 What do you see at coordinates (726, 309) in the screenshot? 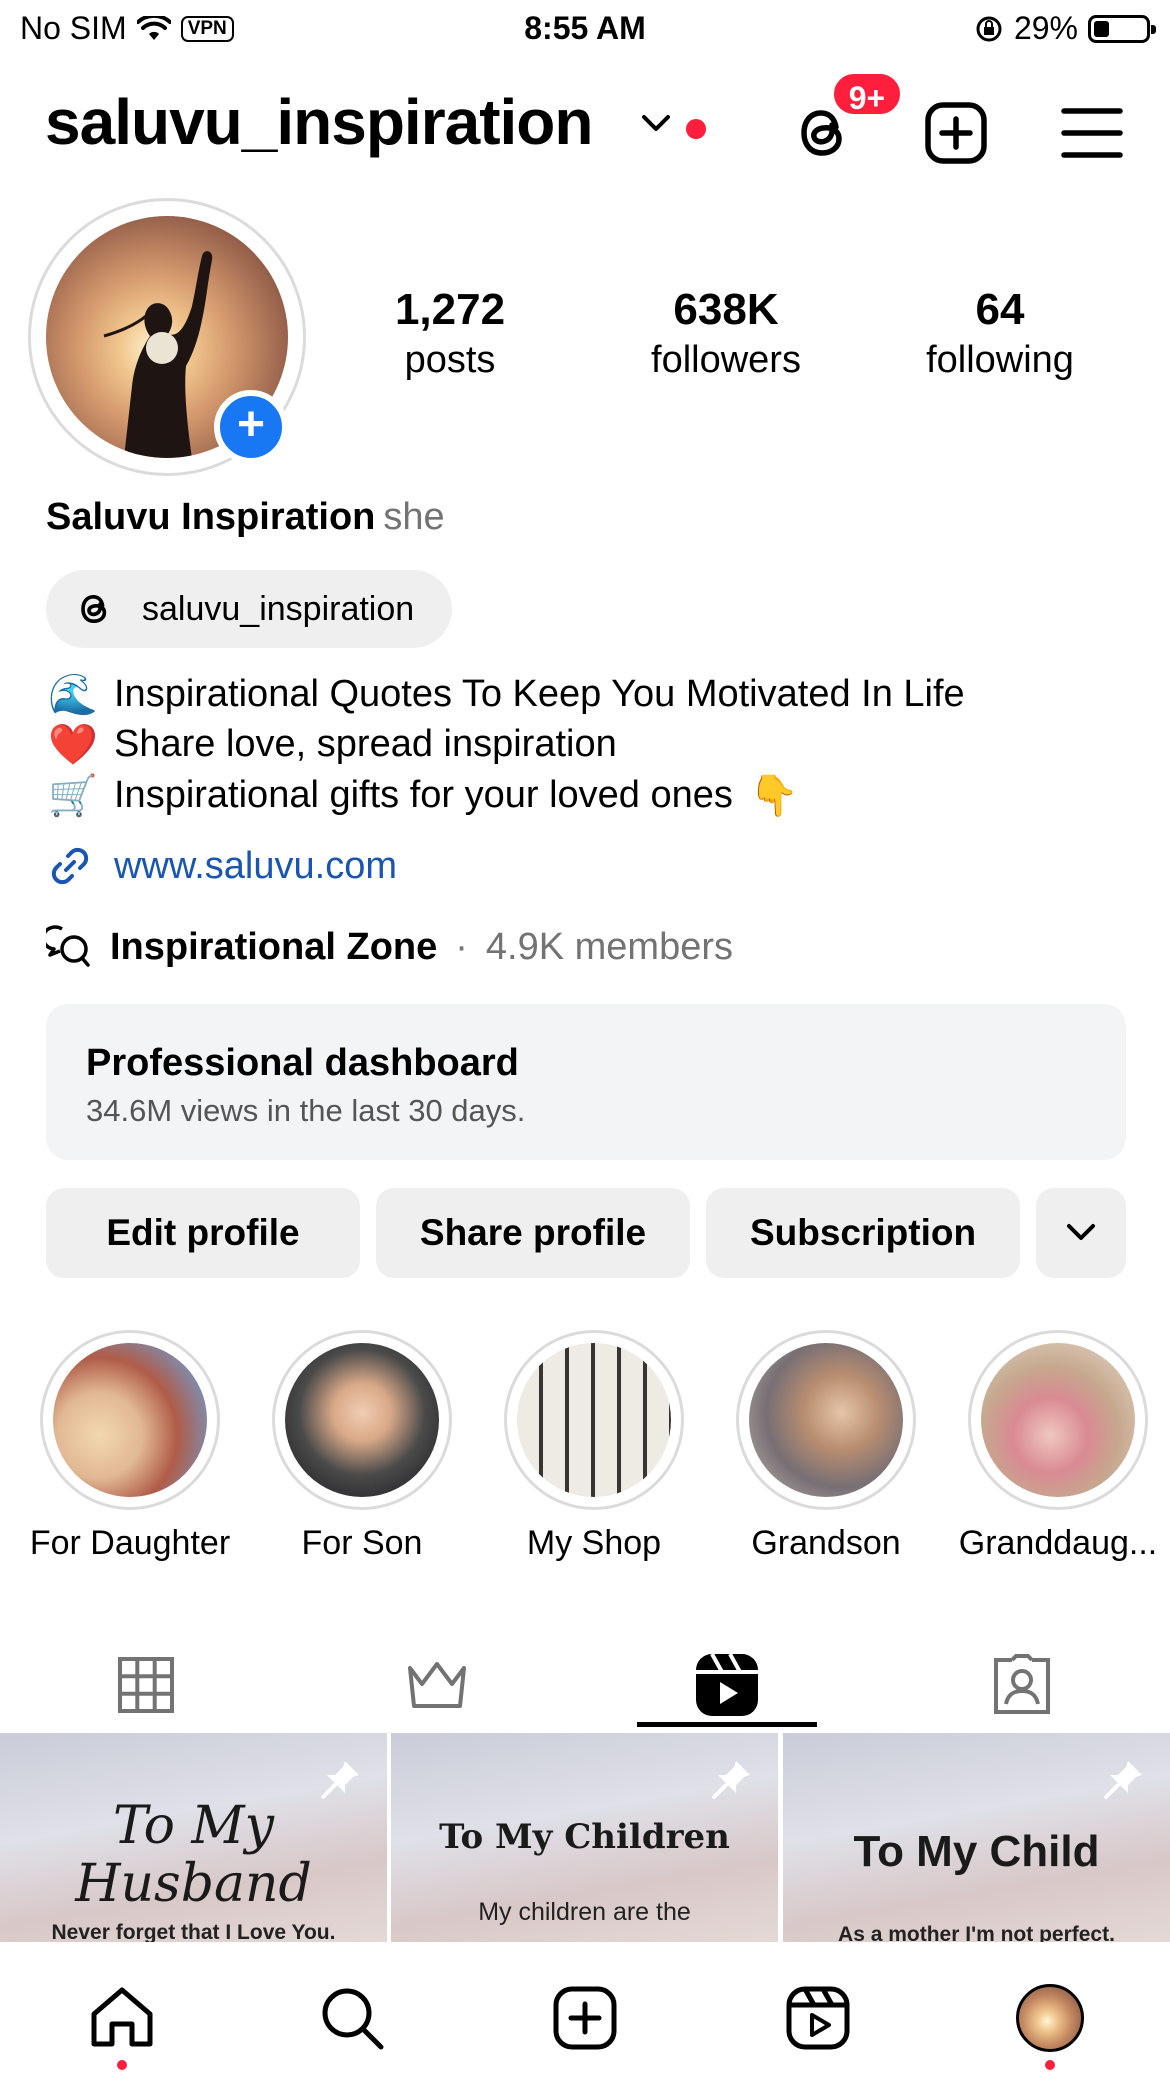
I see `followers-count: 638K` at bounding box center [726, 309].